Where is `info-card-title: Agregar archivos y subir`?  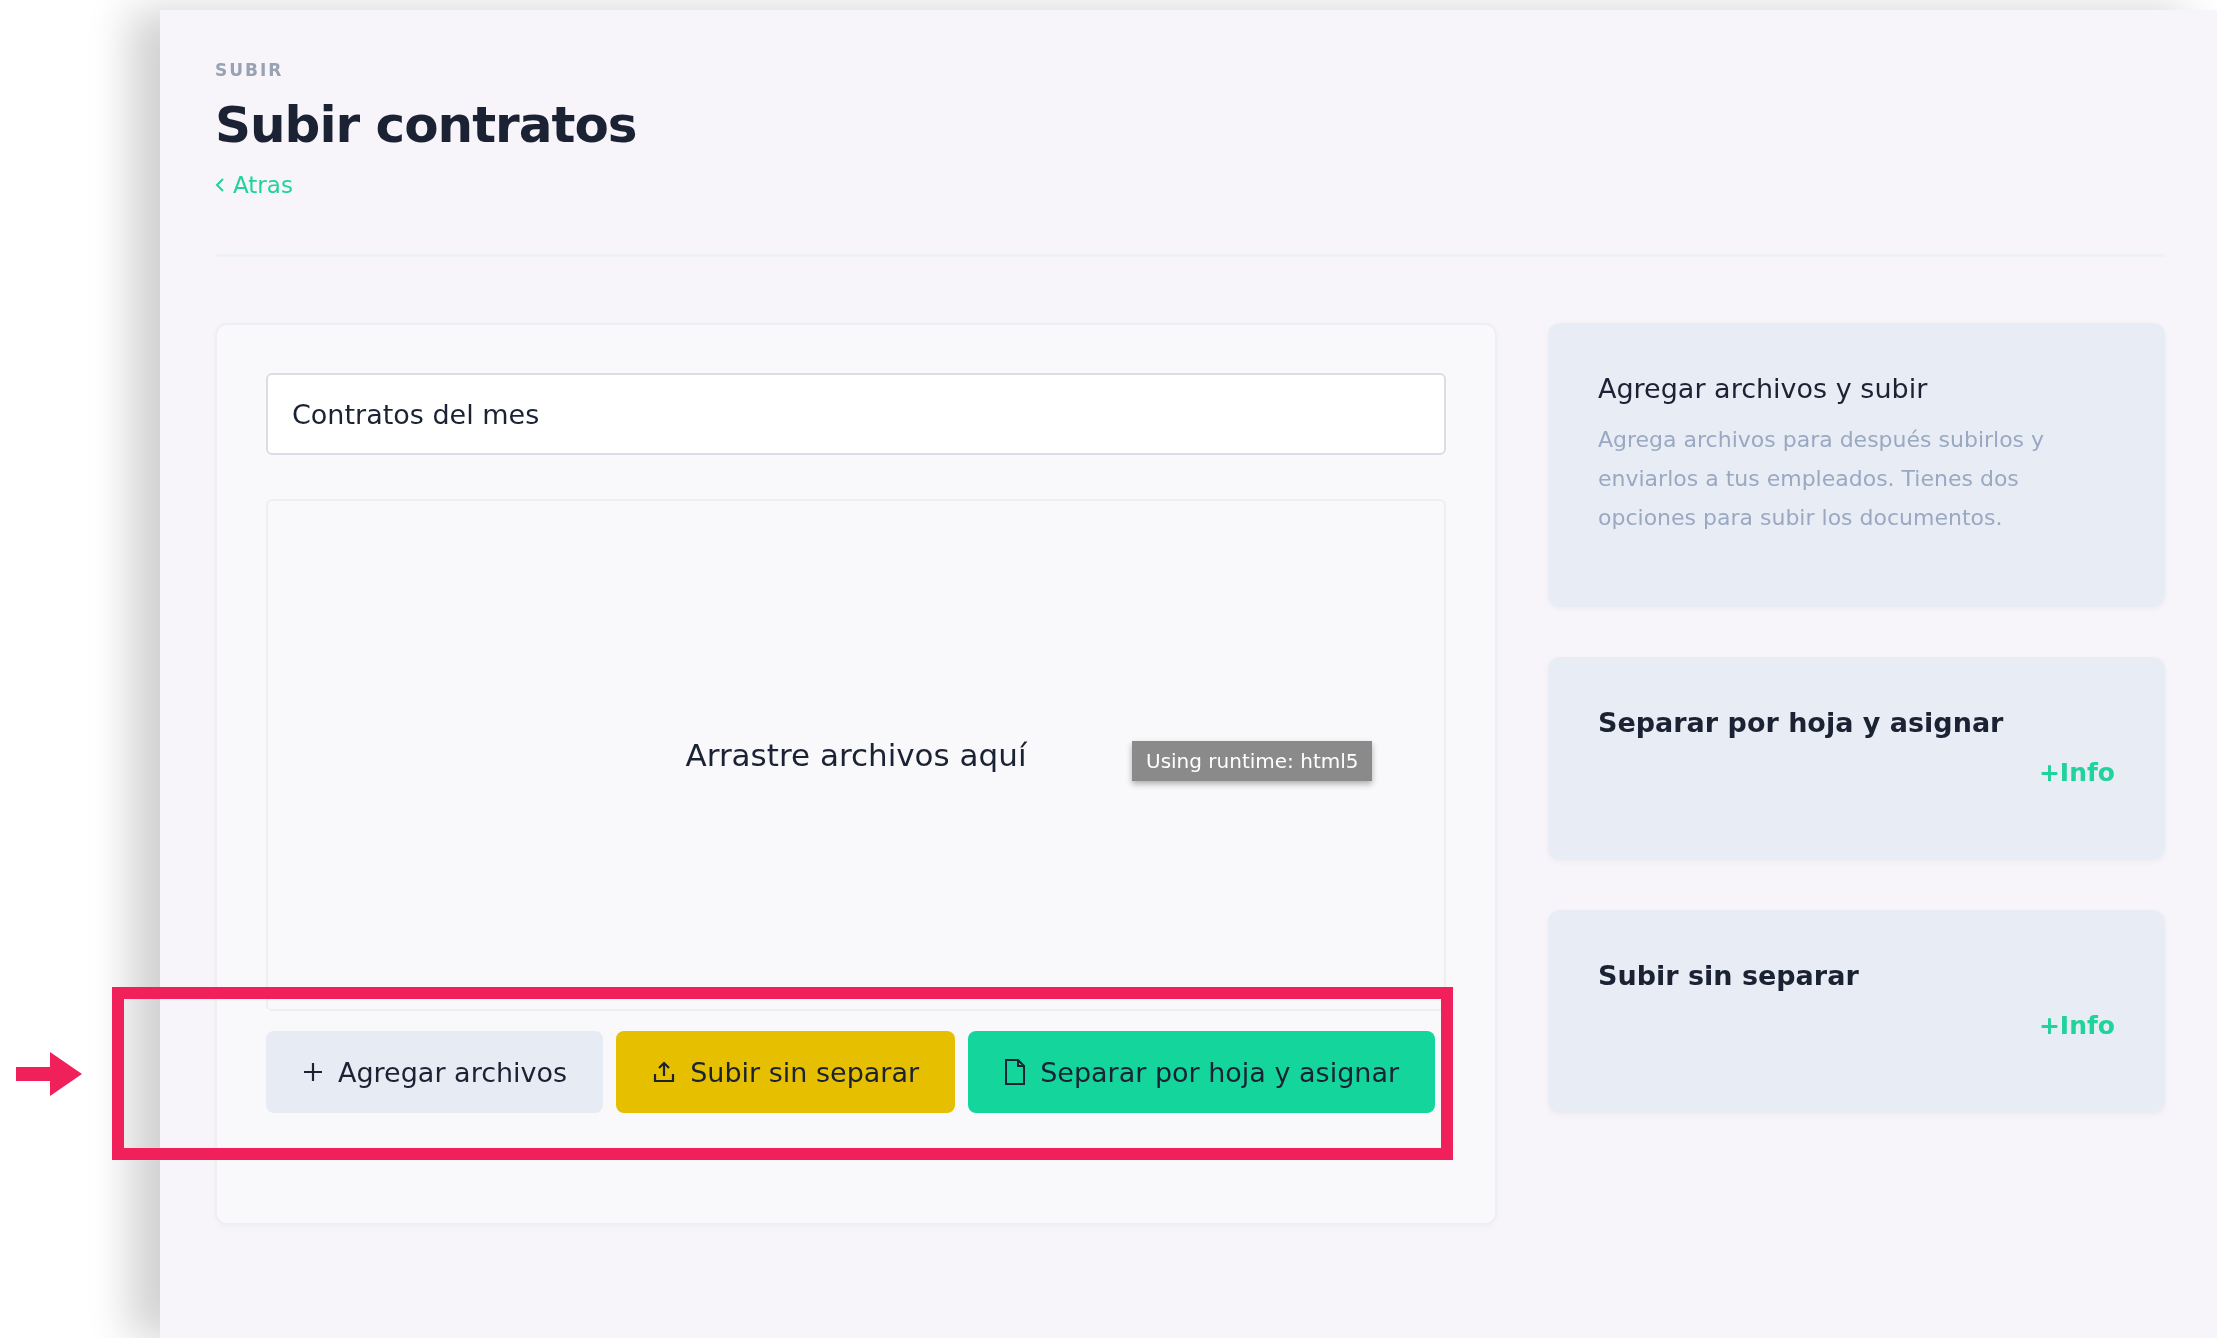
info-card-title: Agregar archivos y subir is located at coordinates (1763, 388).